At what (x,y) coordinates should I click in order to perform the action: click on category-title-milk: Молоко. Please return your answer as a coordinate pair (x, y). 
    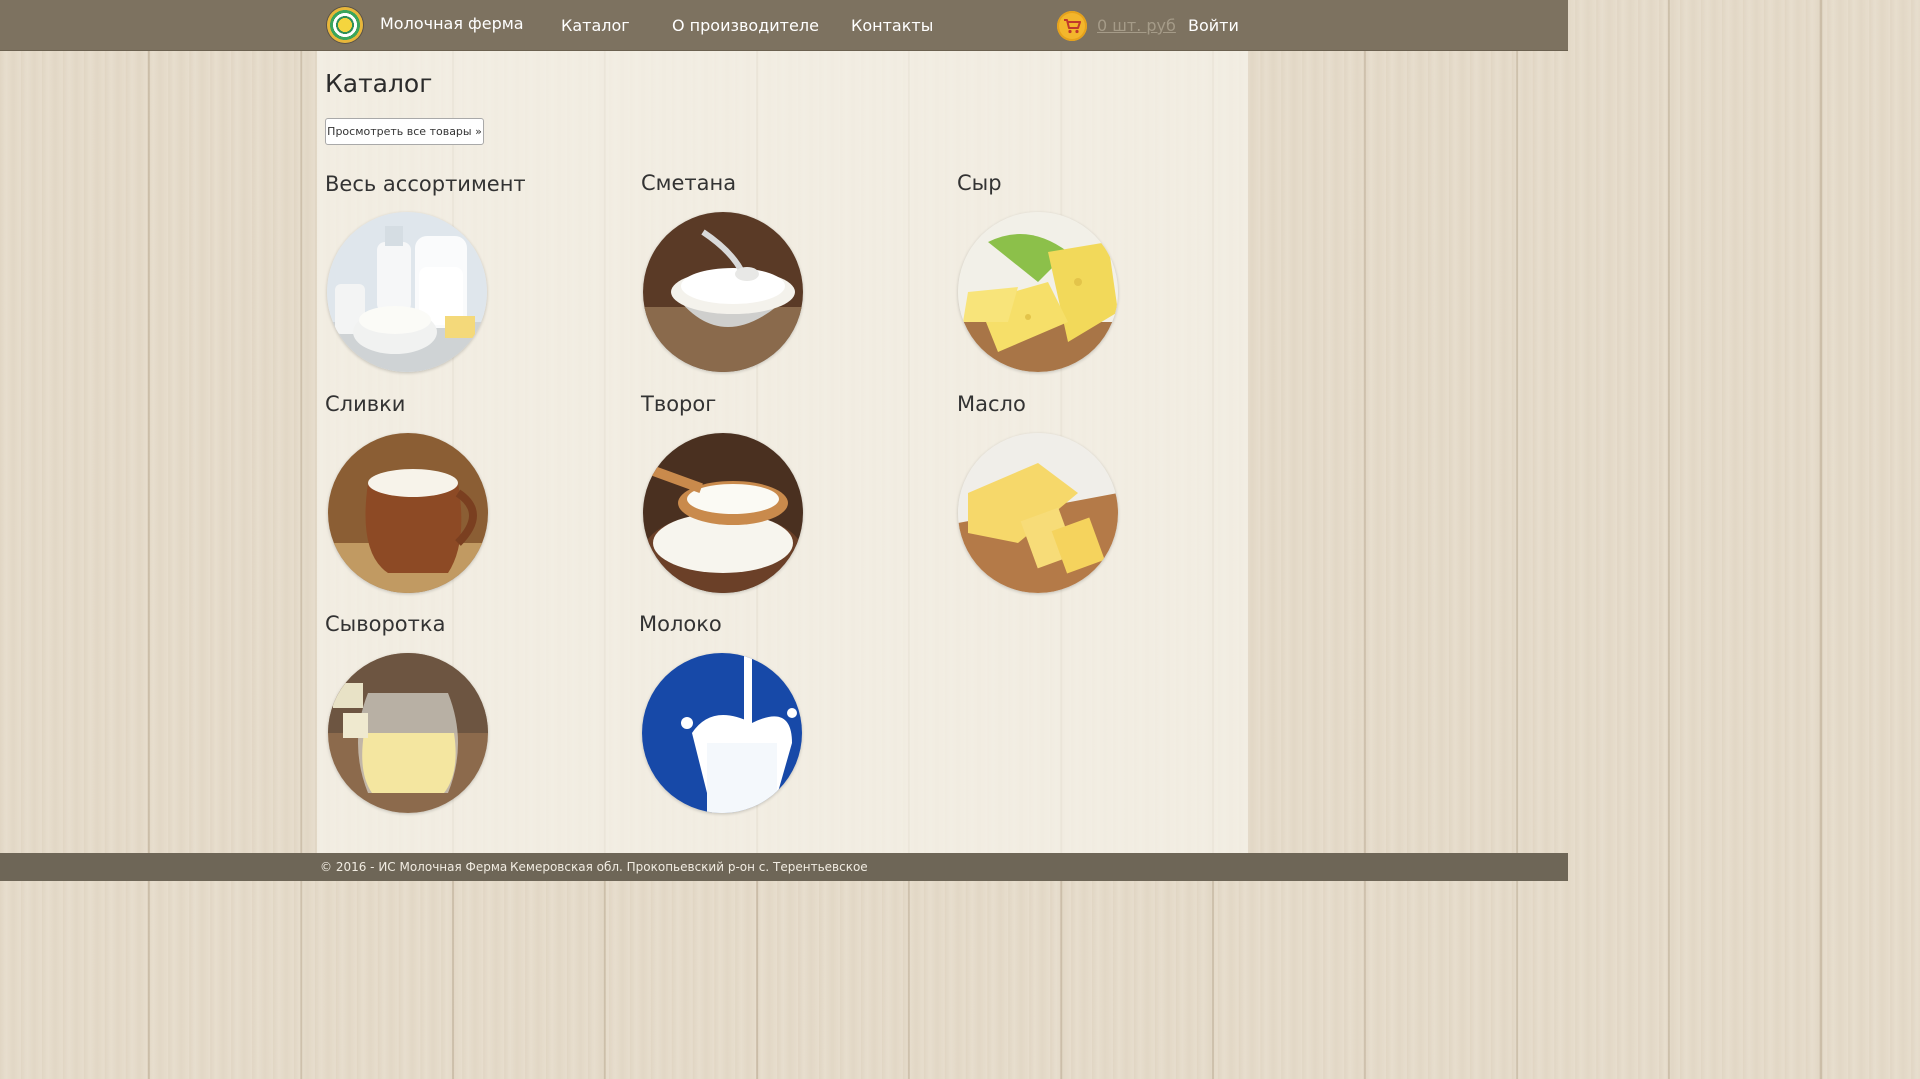
    Looking at the image, I should click on (680, 624).